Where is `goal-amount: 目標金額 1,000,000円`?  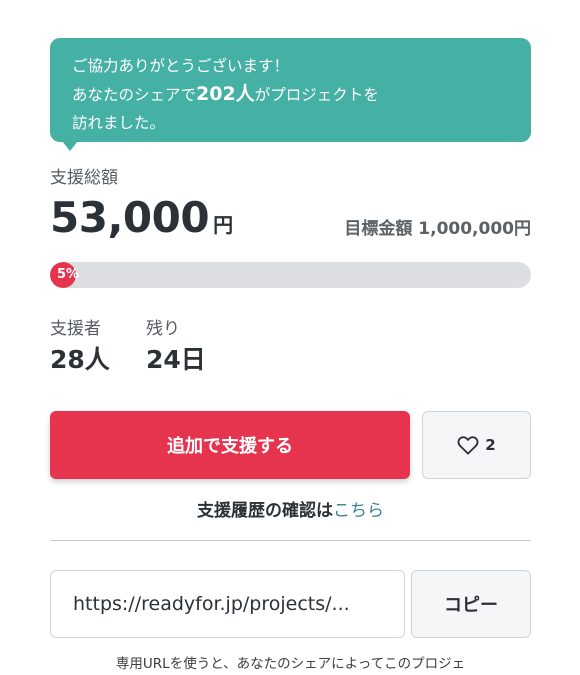 goal-amount: 目標金額 1,000,000円 is located at coordinates (437, 226).